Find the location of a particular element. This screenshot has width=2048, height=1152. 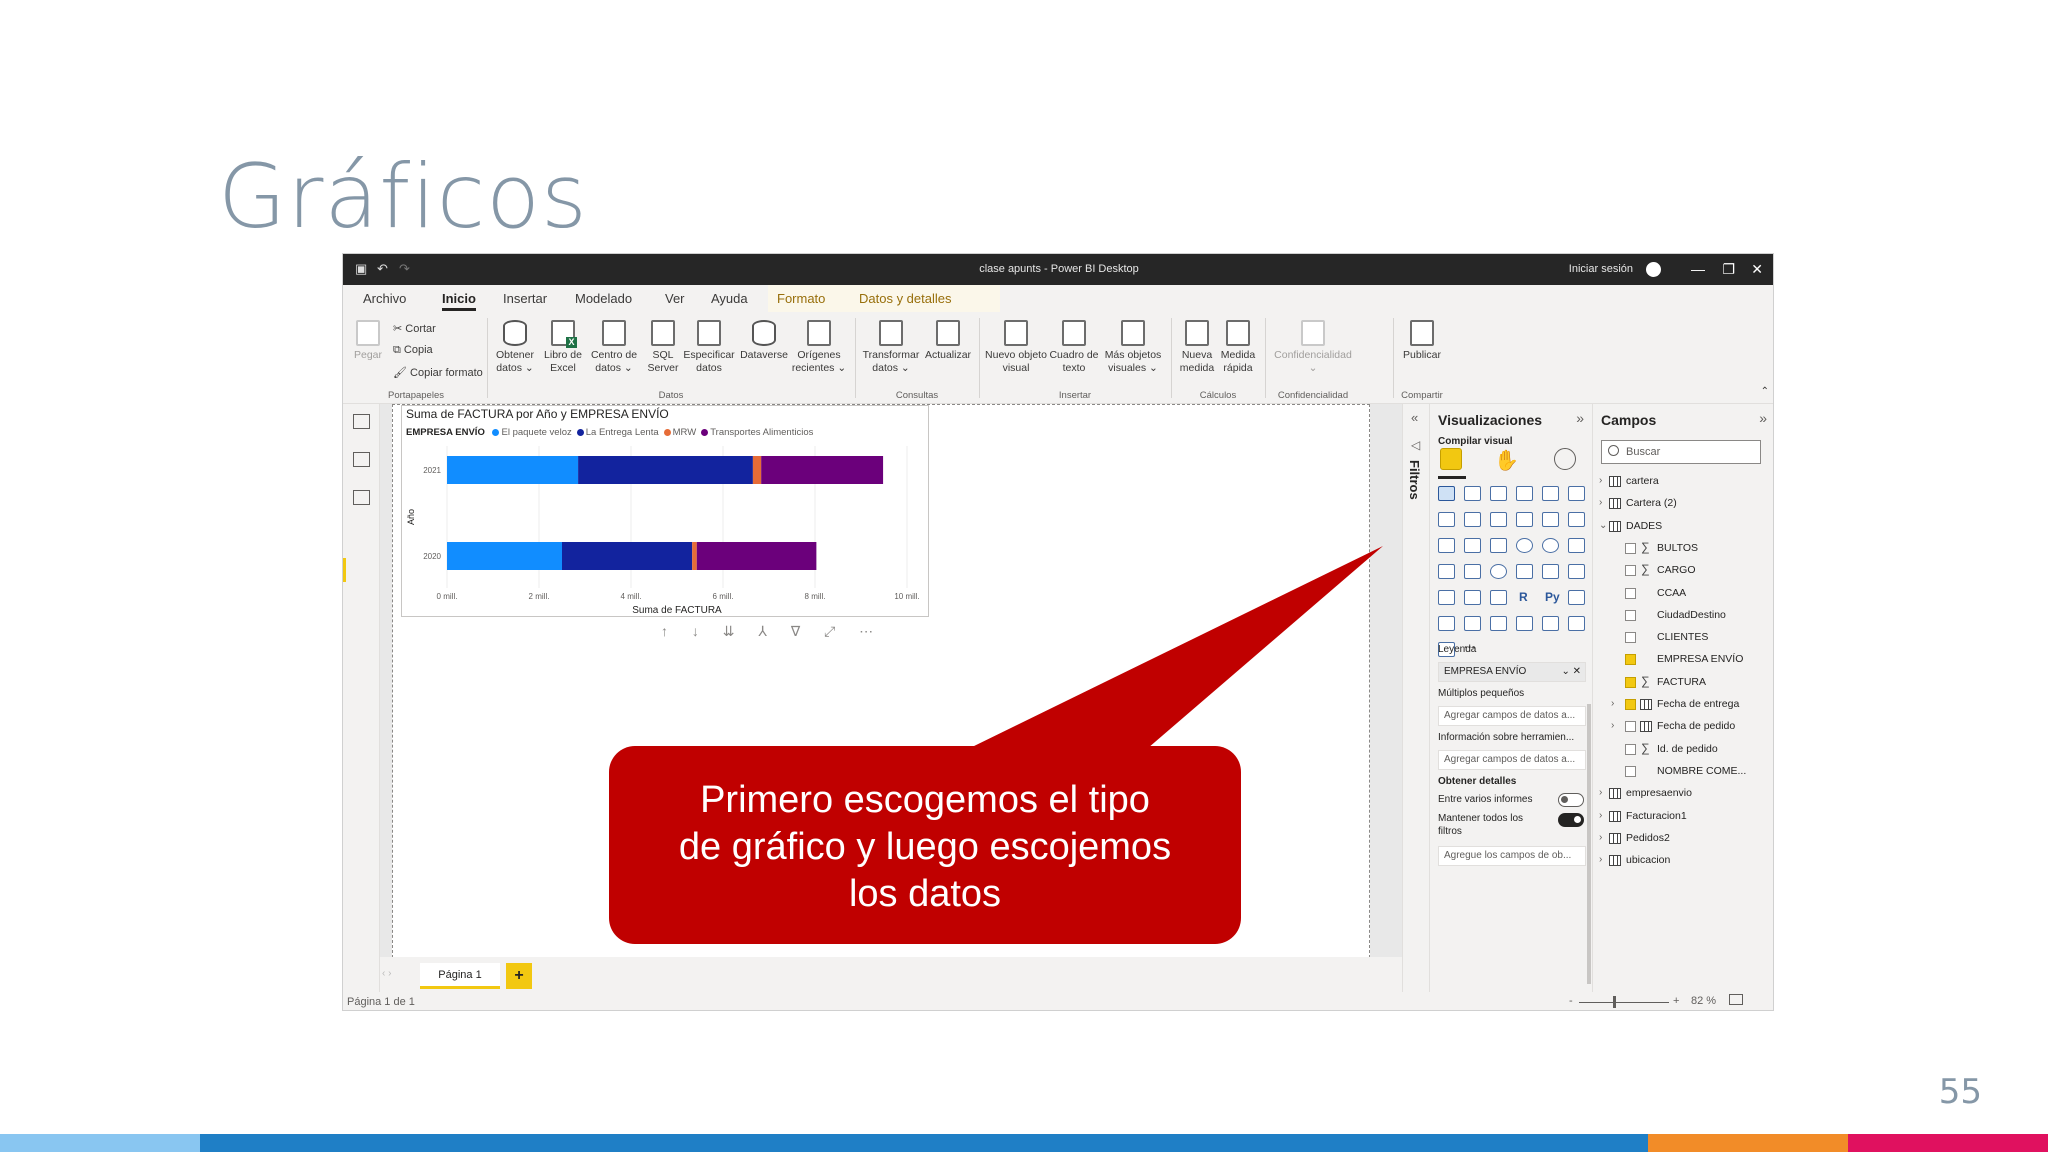

tab-datos-detalles: Datos y detalles is located at coordinates (905, 298).